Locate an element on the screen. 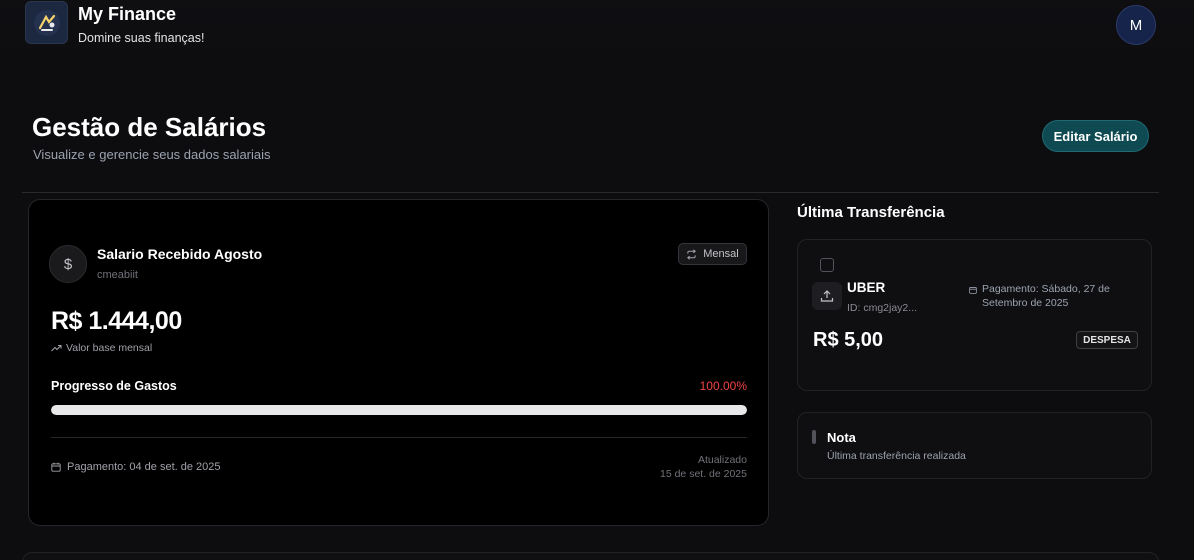  salary-subtitle: cmeabiit is located at coordinates (117, 275).